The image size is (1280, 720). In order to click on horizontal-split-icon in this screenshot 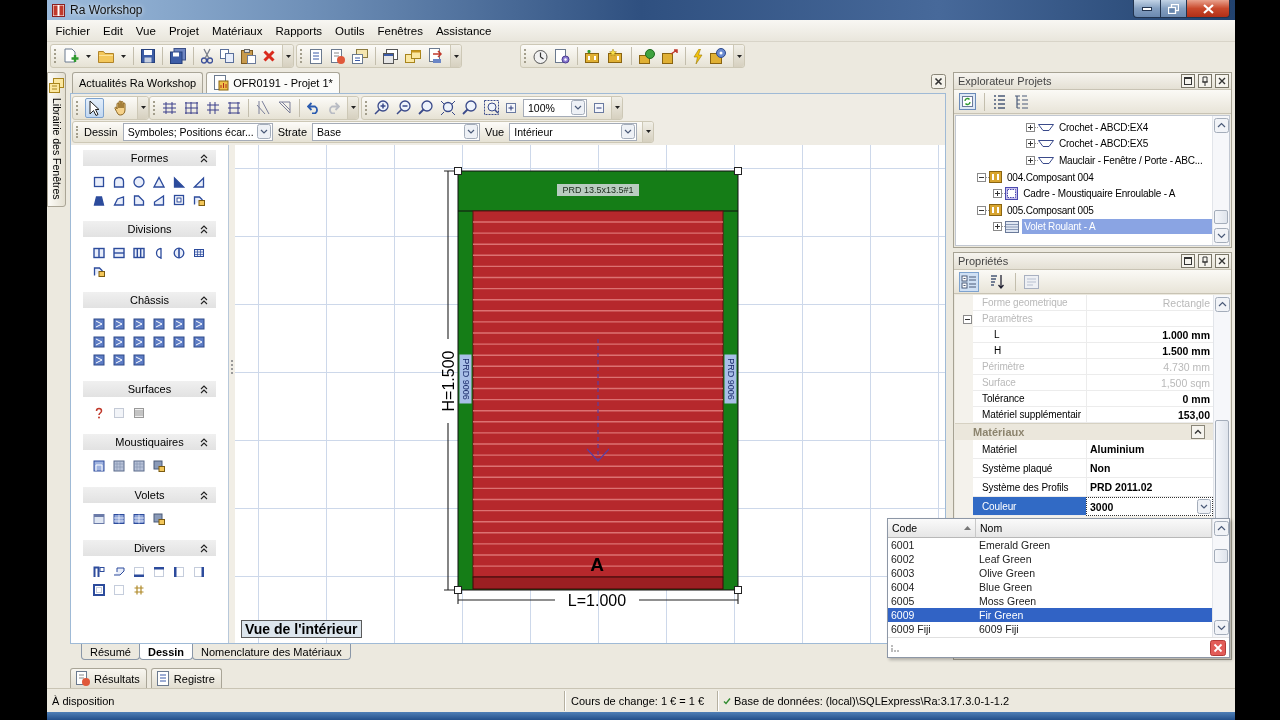, I will do `click(119, 253)`.